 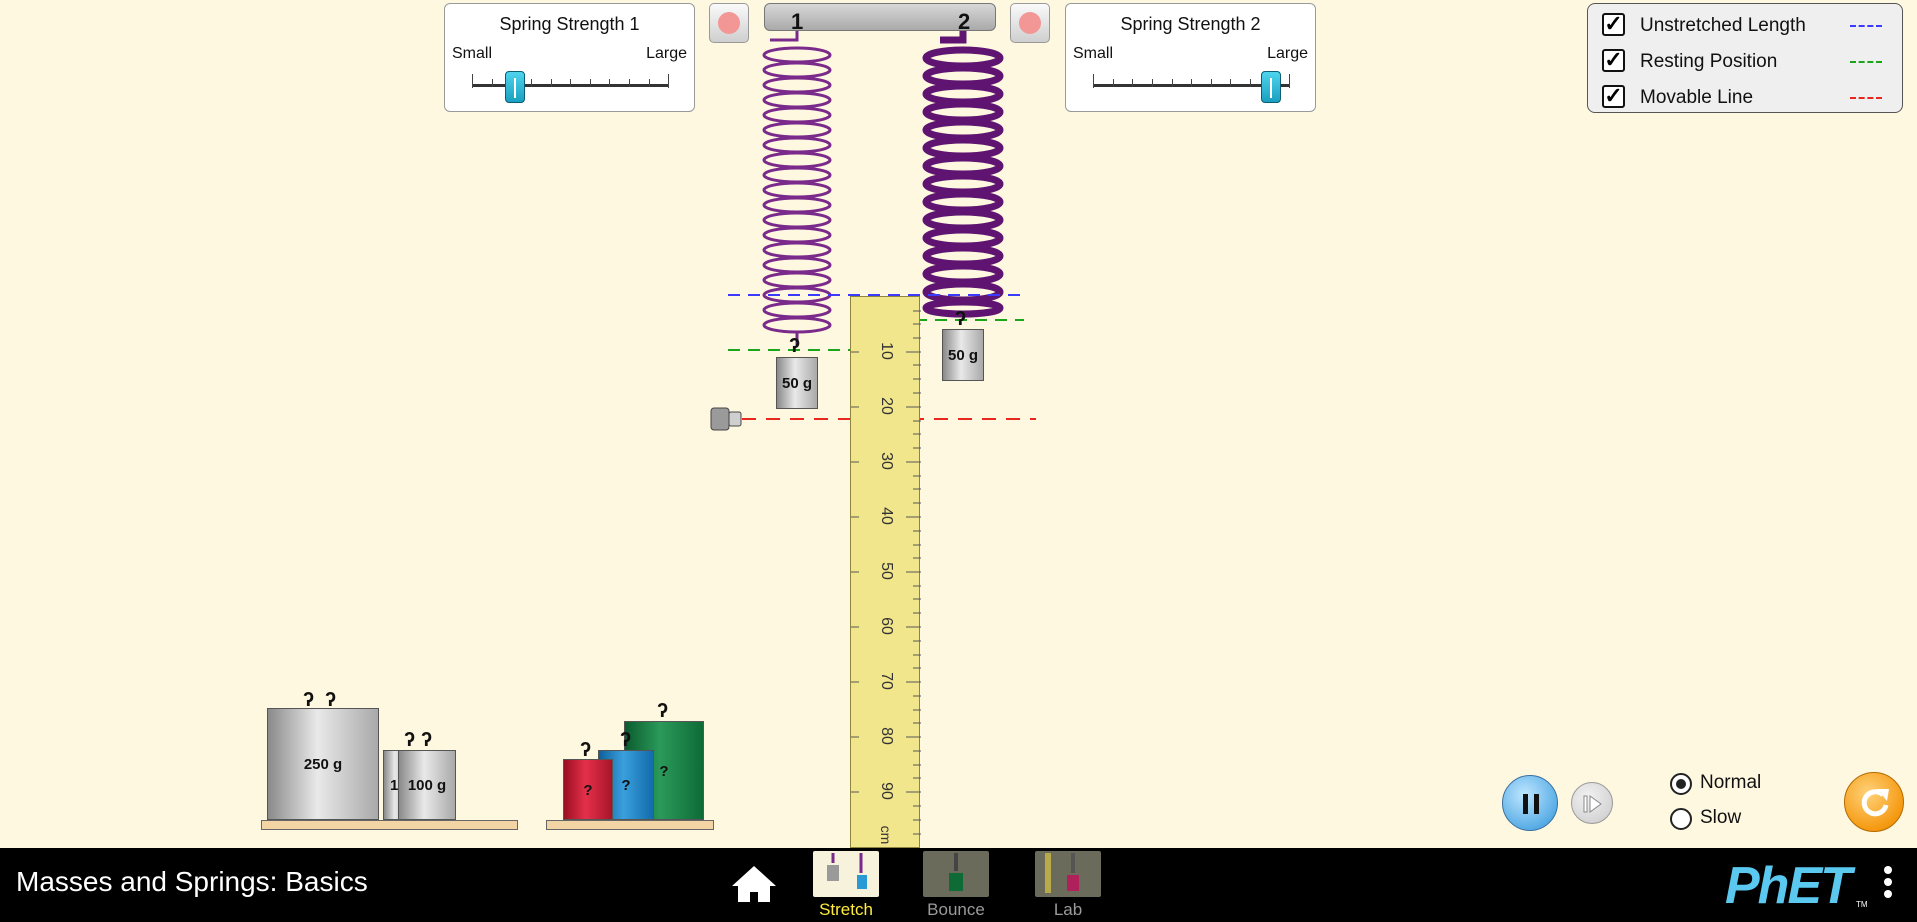 What do you see at coordinates (1866, 62) in the screenshot?
I see `green-dash-icon` at bounding box center [1866, 62].